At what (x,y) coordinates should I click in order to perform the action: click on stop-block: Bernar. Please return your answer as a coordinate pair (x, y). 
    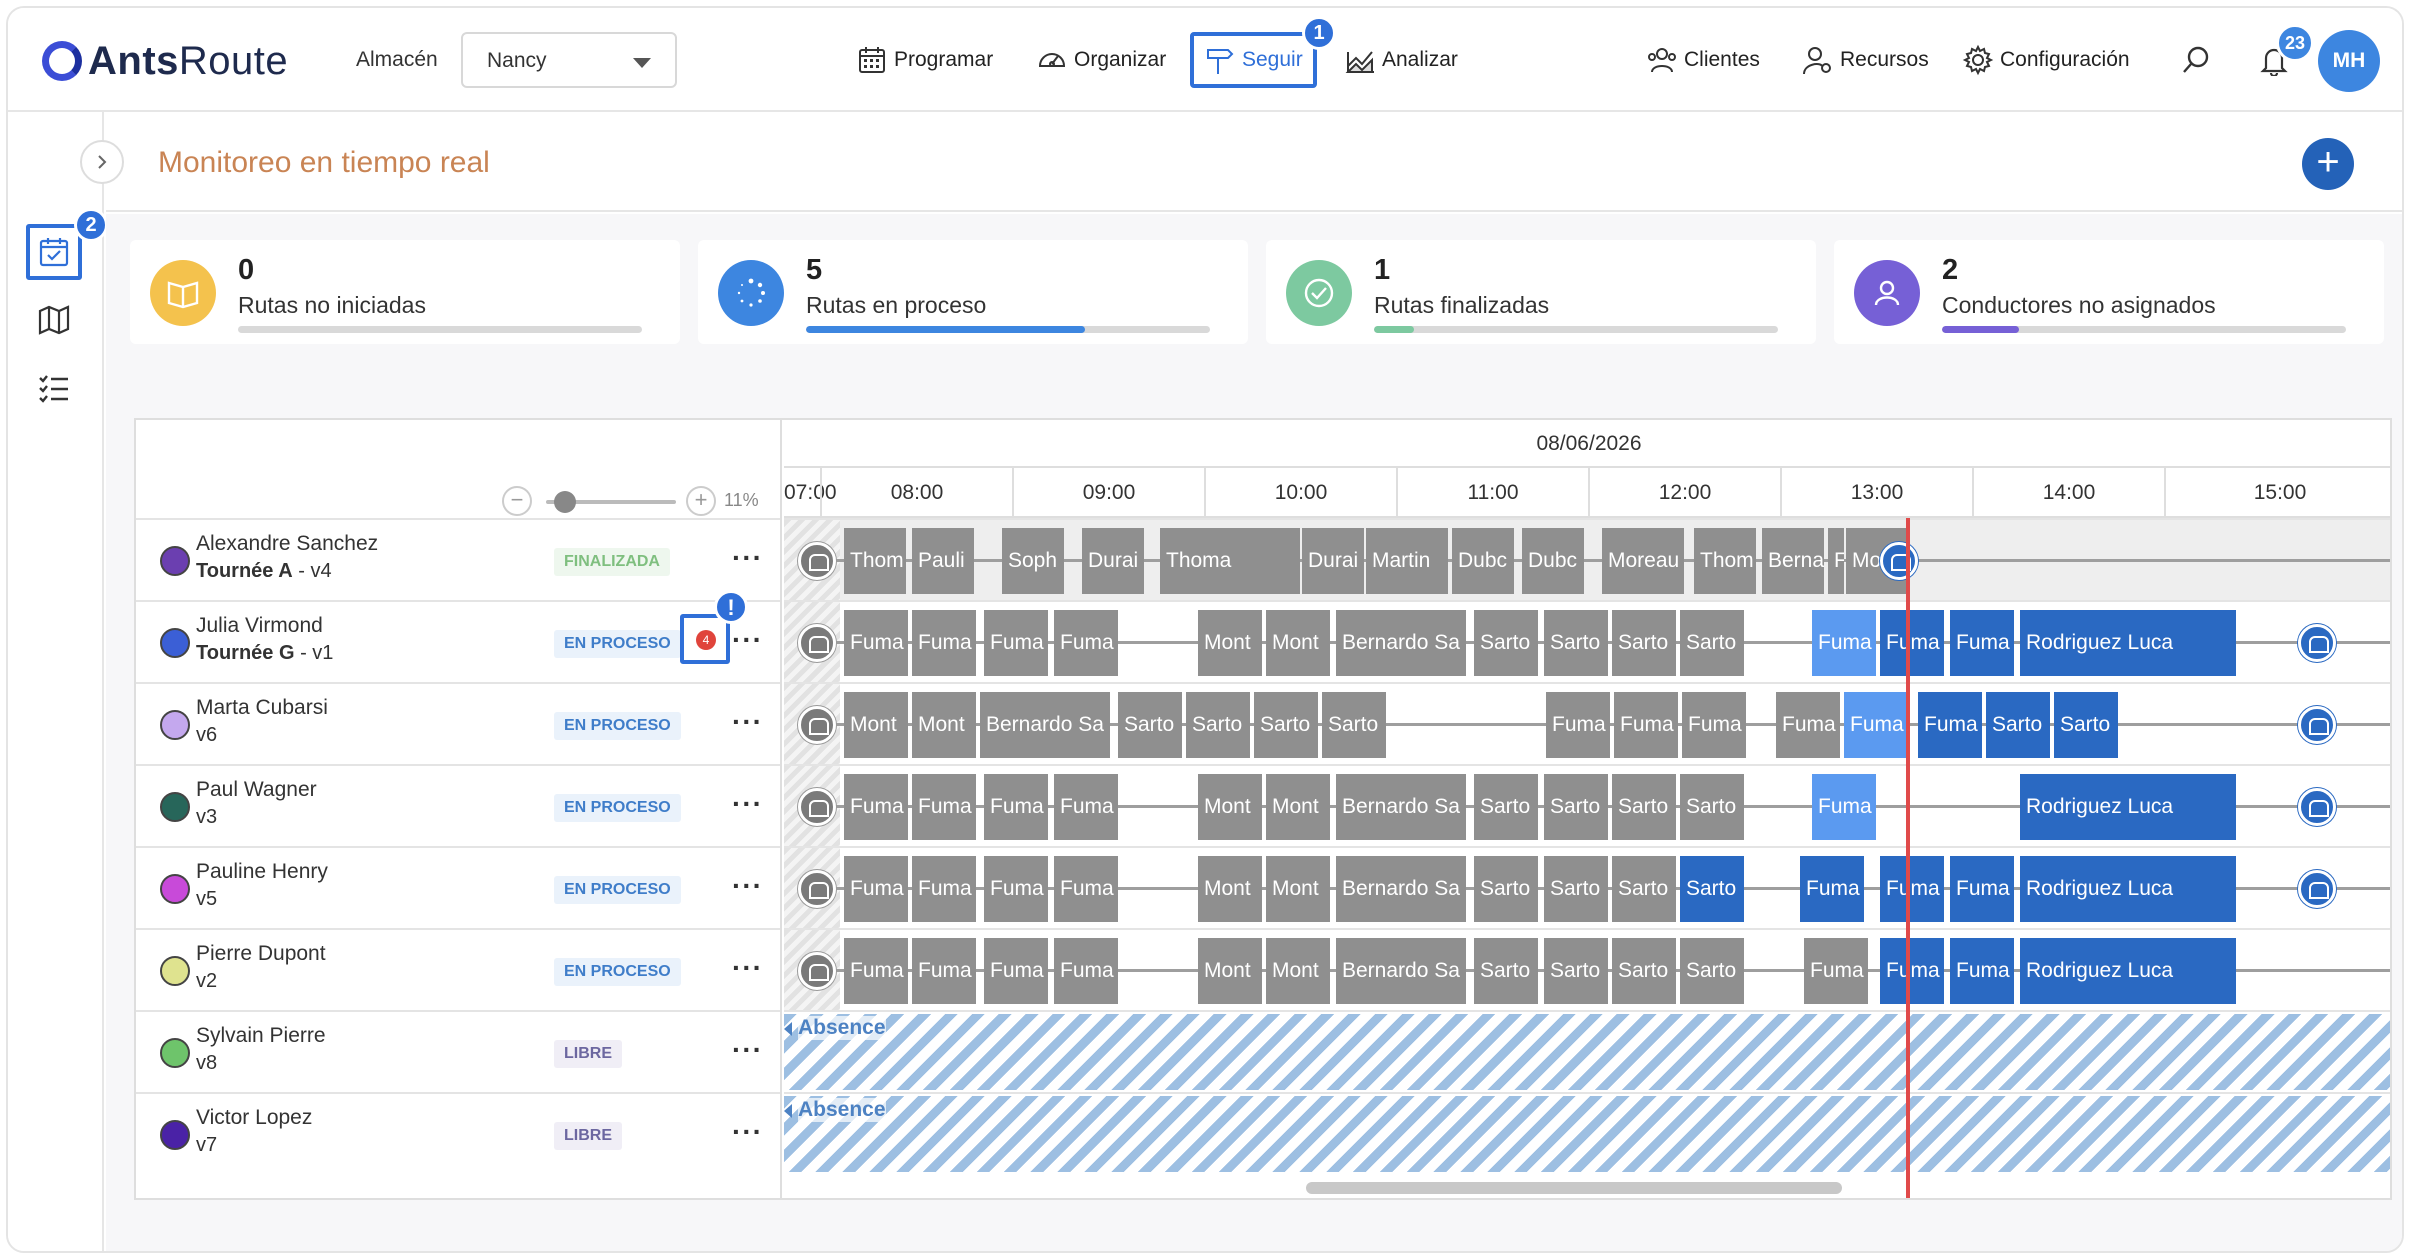
    Looking at the image, I should click on (1793, 561).